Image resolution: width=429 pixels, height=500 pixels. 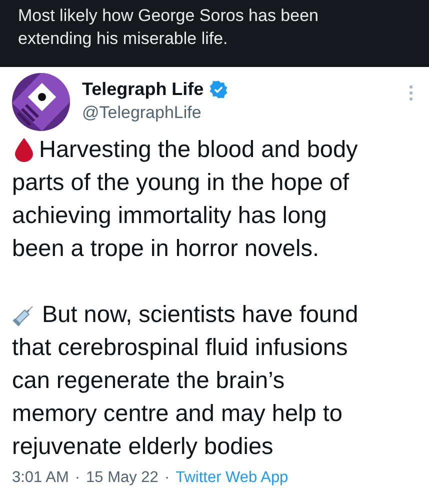 What do you see at coordinates (181, 215) in the screenshot?
I see `tweet-text: parts of the young in the hope of achieving immortality has long been a trope in horror novels.` at bounding box center [181, 215].